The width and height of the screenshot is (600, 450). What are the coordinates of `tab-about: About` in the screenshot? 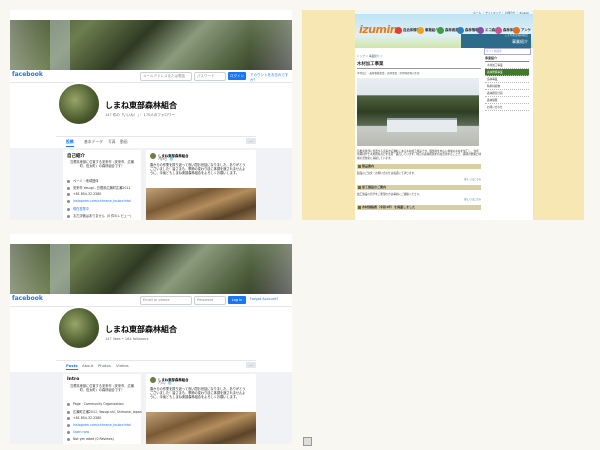 It's located at (87, 365).